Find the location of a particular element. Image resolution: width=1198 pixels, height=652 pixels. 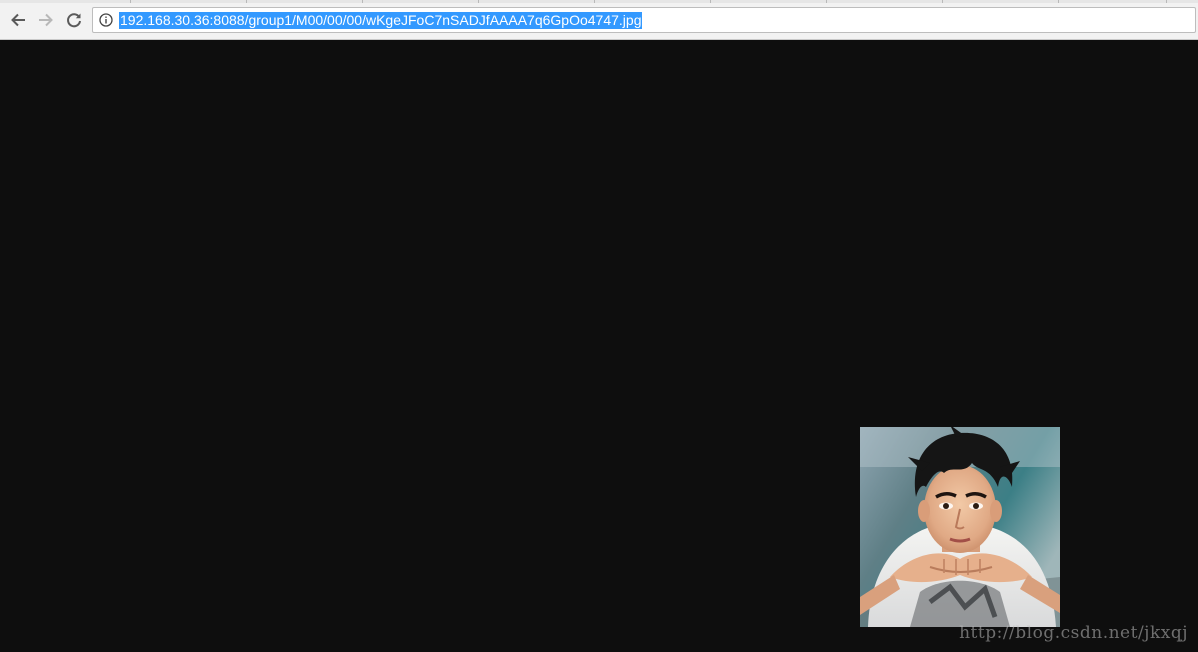

reload-button is located at coordinates (74, 20).